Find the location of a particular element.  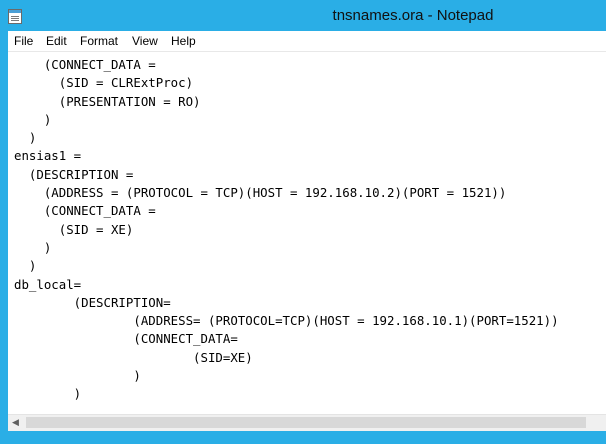

menu-file: File is located at coordinates (23, 41).